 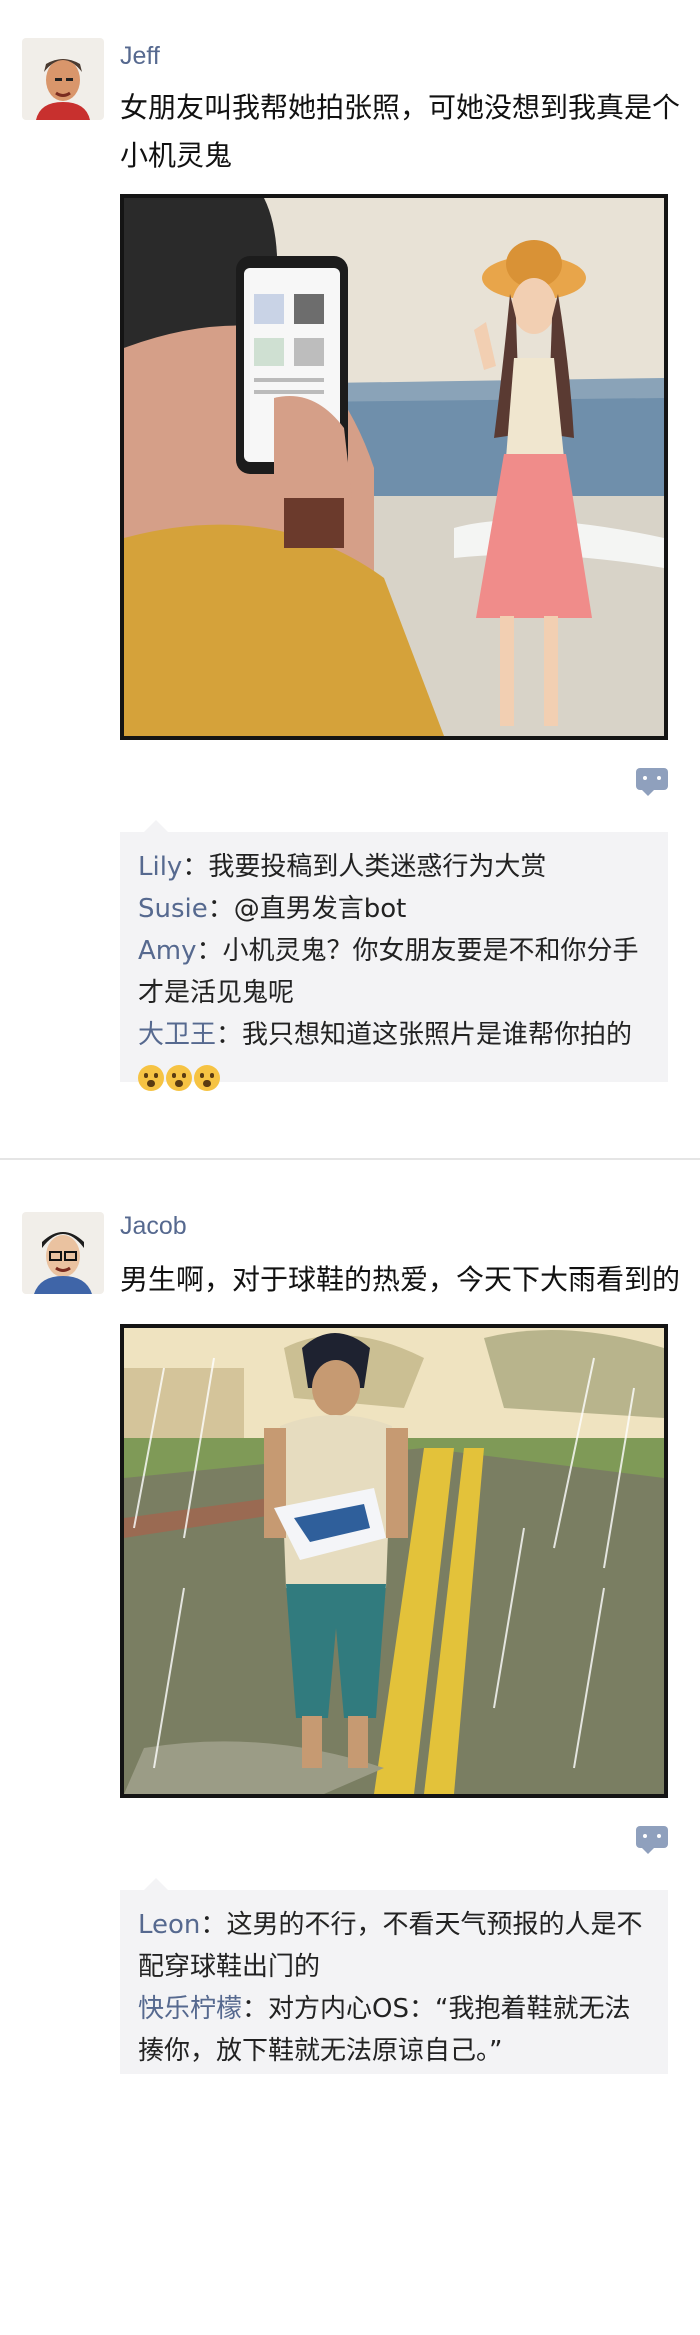 I want to click on comment-text: 小机灵鬼？你女朋友要是不和你分手才是活见鬼呢, so click(x=388, y=972).